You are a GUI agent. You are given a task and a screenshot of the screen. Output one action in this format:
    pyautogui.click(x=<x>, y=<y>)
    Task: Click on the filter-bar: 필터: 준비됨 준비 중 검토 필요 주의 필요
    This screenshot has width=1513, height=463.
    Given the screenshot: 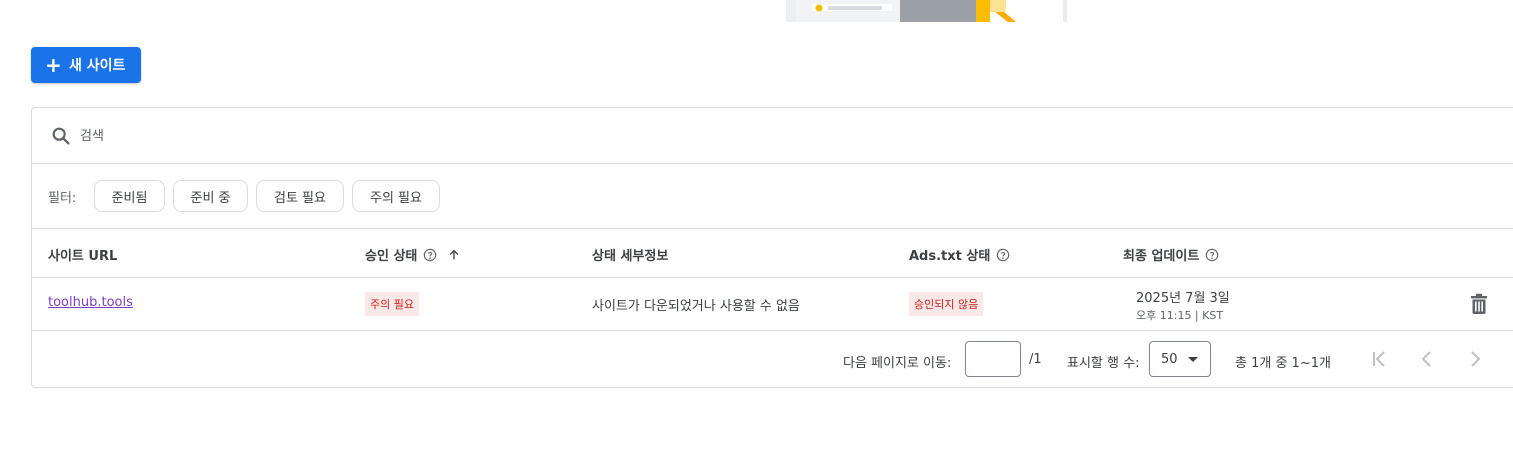 What is the action you would take?
    pyautogui.click(x=772, y=196)
    